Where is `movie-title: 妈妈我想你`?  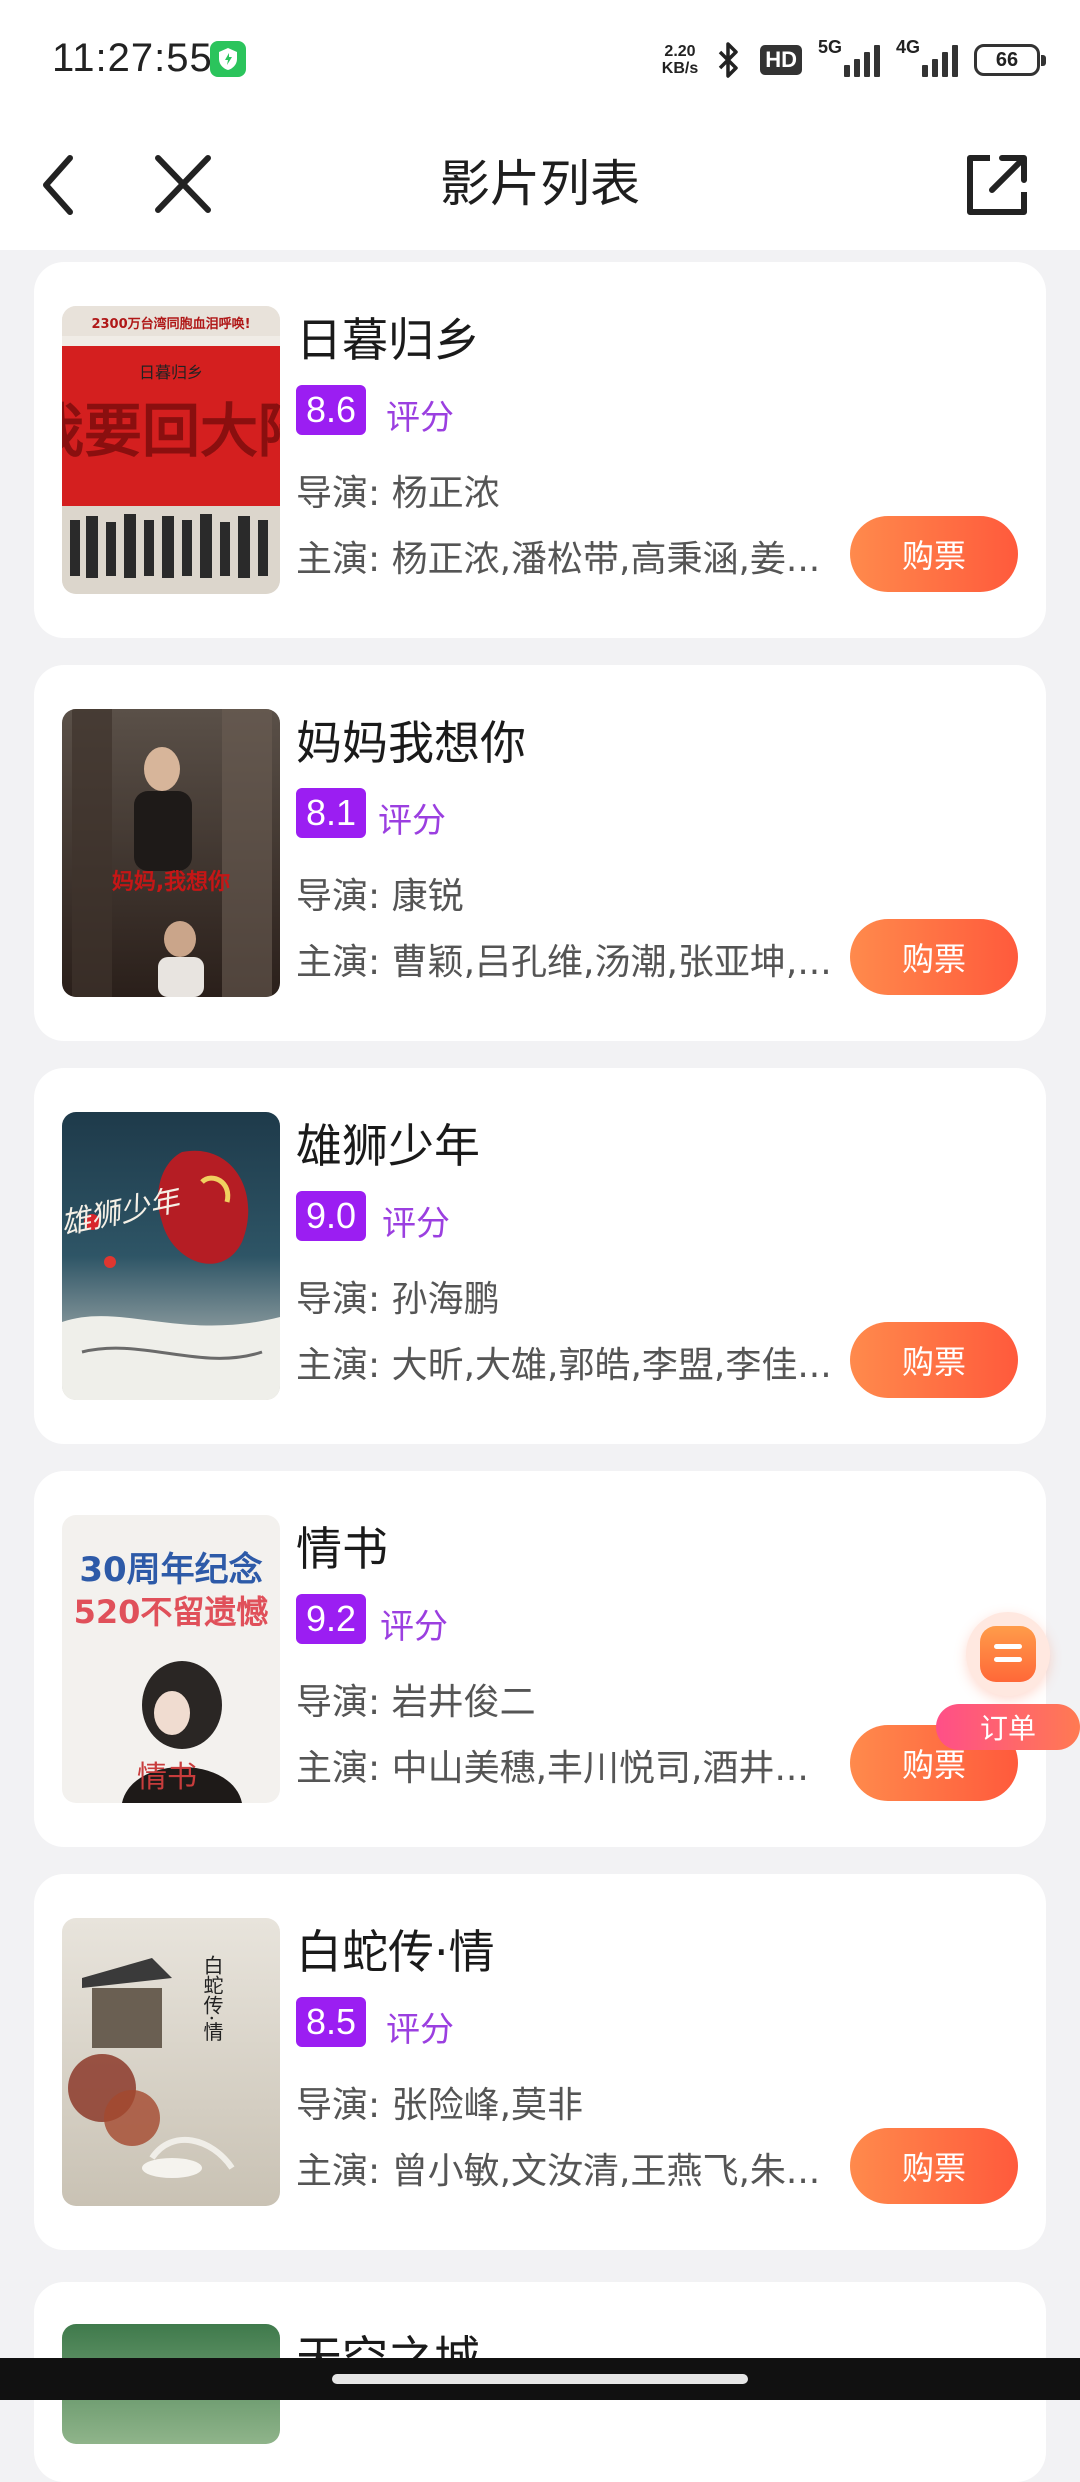
movie-title: 妈妈我想你 is located at coordinates (411, 740).